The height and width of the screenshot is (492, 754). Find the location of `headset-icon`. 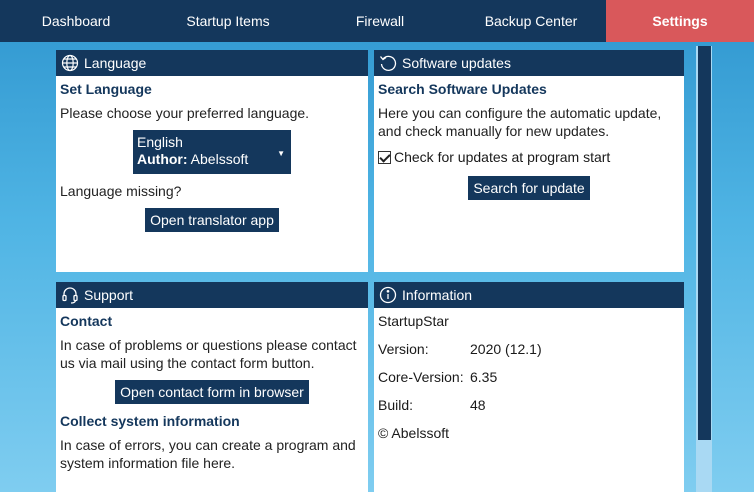

headset-icon is located at coordinates (70, 295).